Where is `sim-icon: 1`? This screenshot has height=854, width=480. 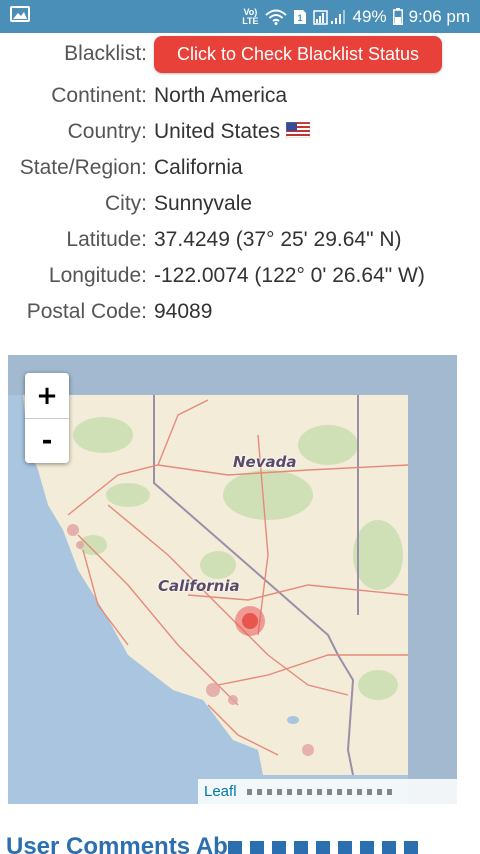
sim-icon: 1 is located at coordinates (300, 17).